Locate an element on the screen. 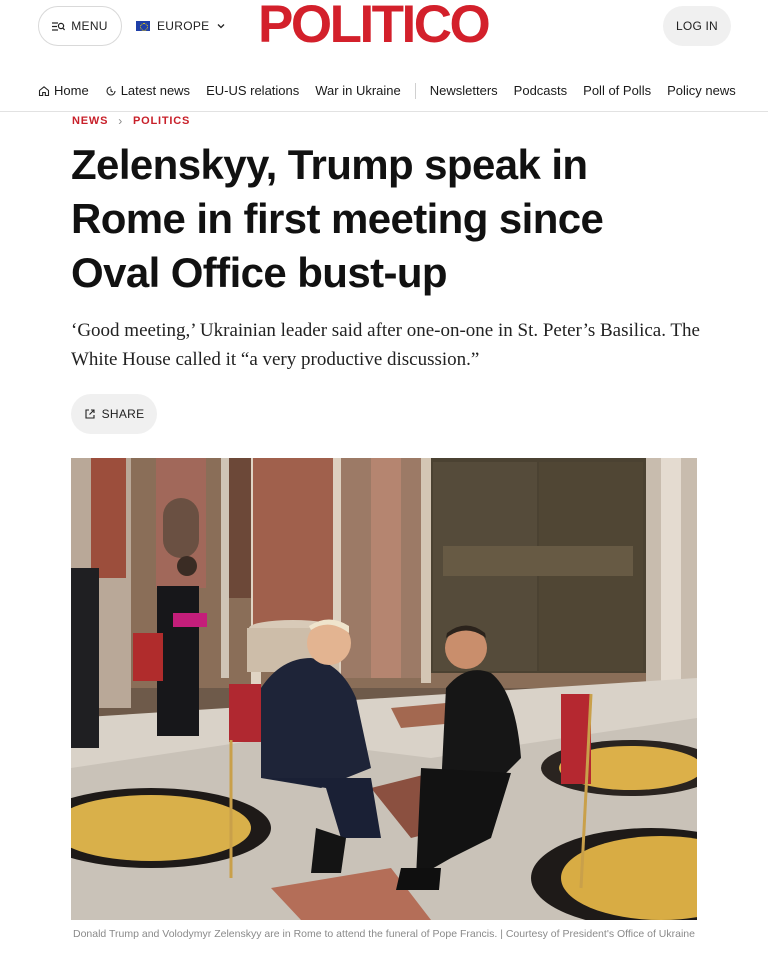 The height and width of the screenshot is (960, 768). menu-search-icon is located at coordinates (59, 26).